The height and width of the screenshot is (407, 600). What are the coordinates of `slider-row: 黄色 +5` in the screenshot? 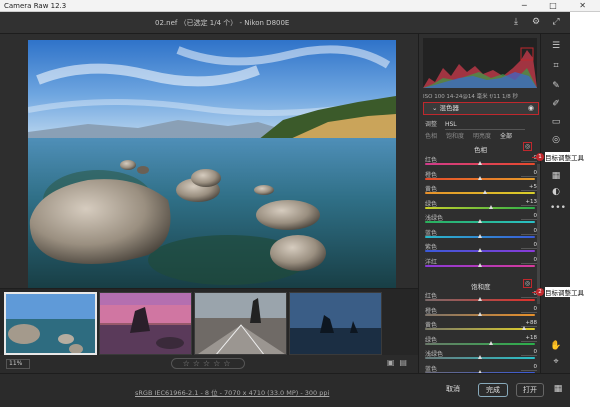 It's located at (481, 190).